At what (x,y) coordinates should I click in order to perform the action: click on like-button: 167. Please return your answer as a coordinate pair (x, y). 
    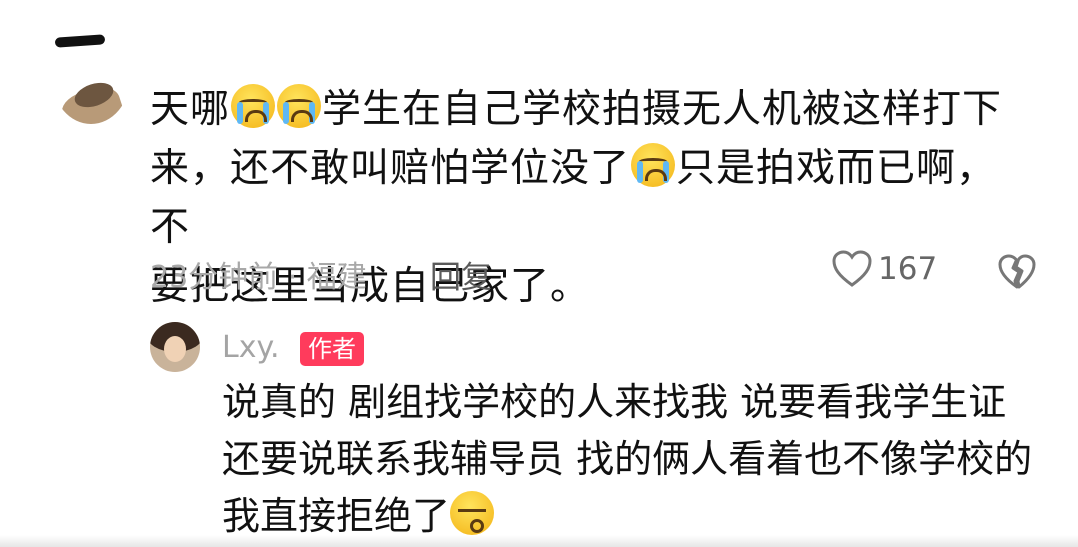
    Looking at the image, I should click on (884, 269).